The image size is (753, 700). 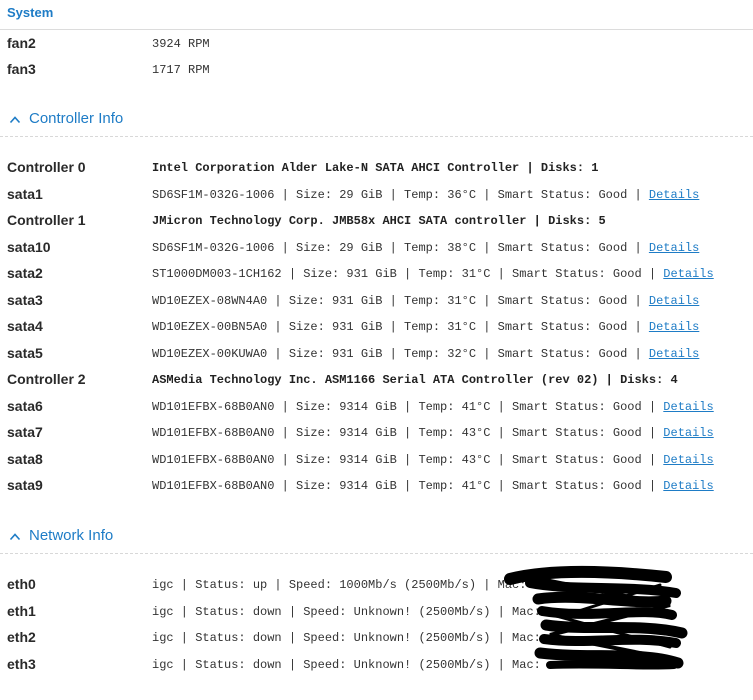 What do you see at coordinates (30, 12) in the screenshot?
I see `tab-system: System` at bounding box center [30, 12].